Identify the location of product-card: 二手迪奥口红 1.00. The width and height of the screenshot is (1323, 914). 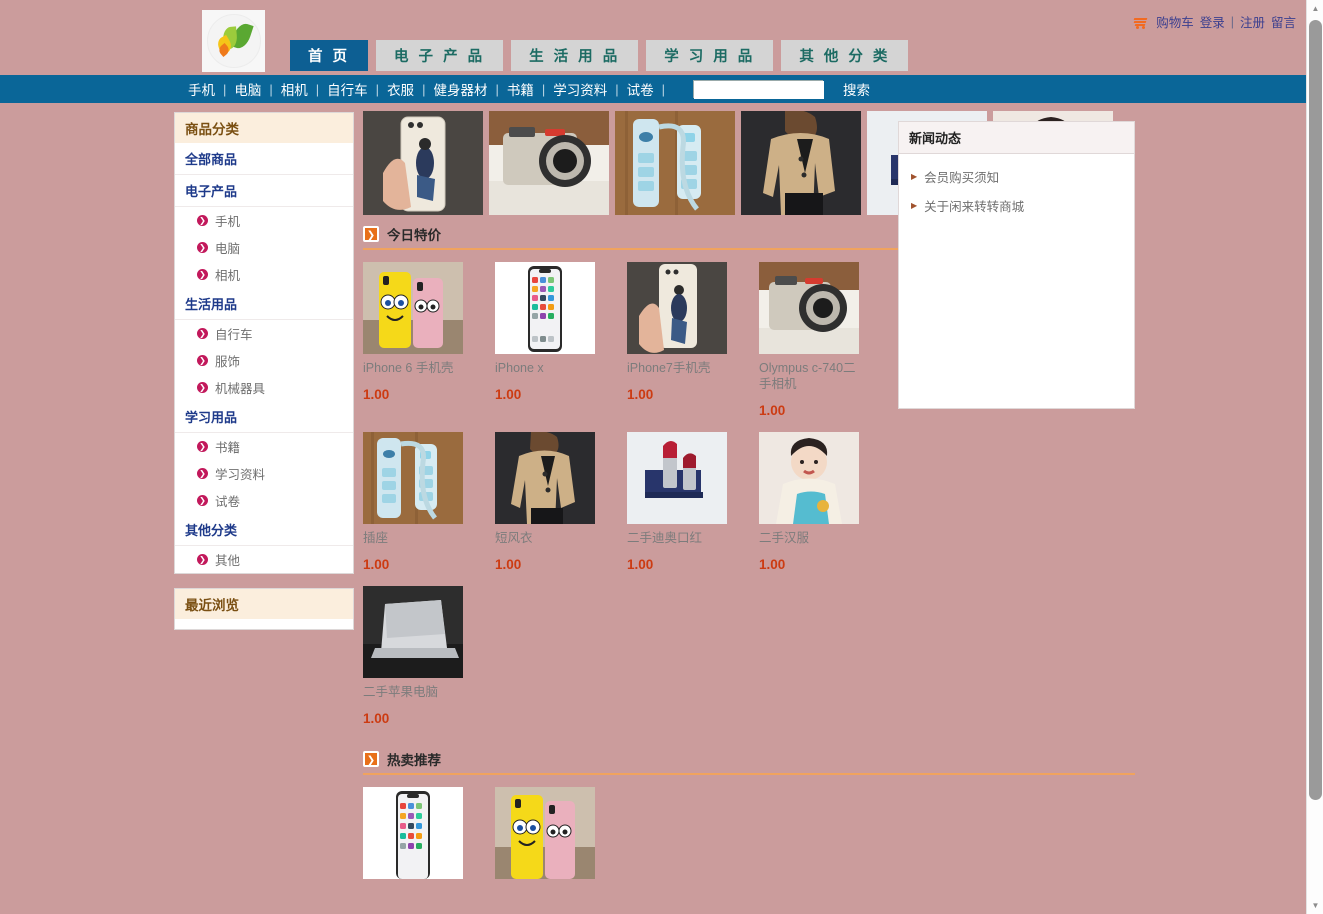
(693, 502).